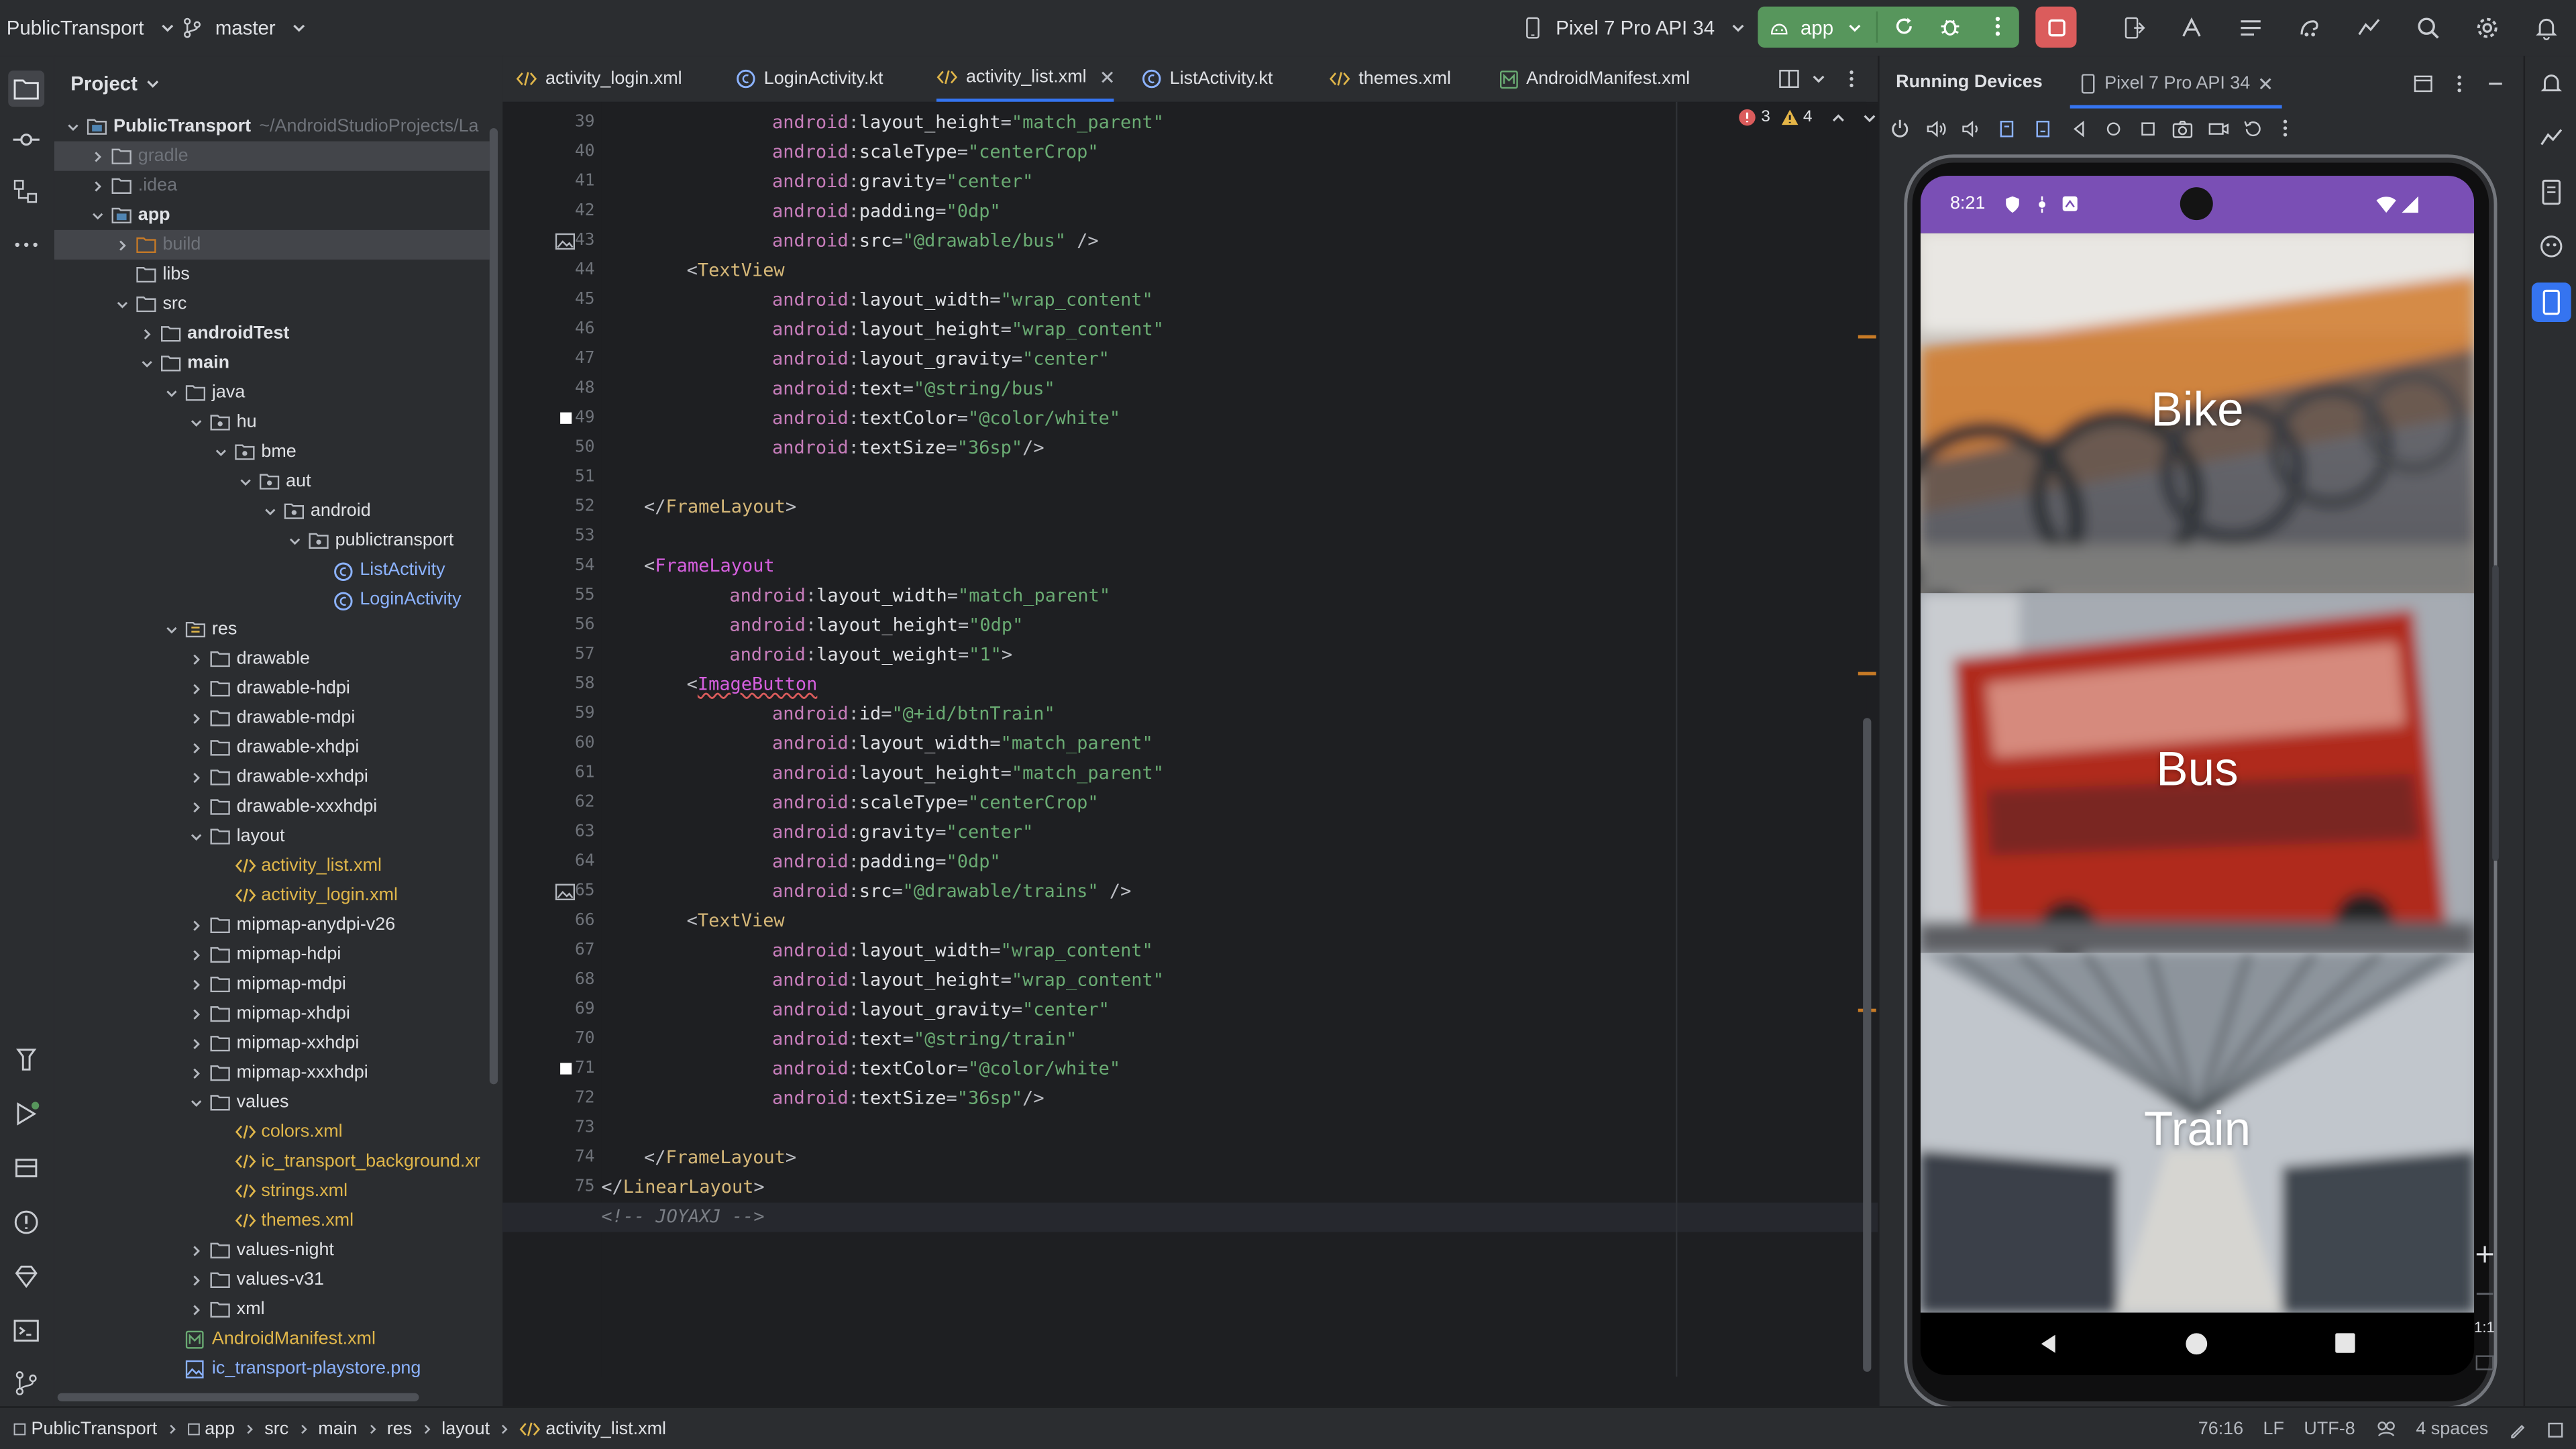  What do you see at coordinates (26, 88) in the screenshot?
I see `project-tool-icon` at bounding box center [26, 88].